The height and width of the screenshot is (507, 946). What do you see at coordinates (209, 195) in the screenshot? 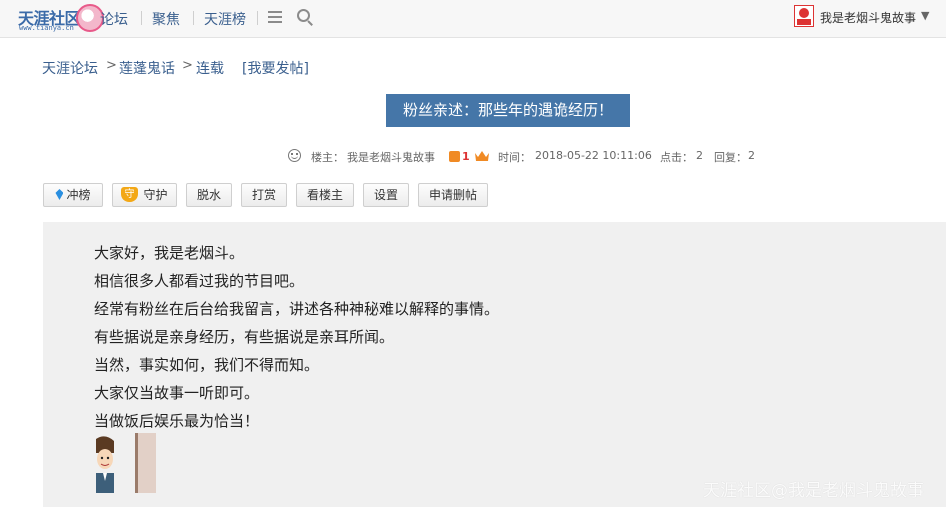
I see `dehydrate-button: 脱水` at bounding box center [209, 195].